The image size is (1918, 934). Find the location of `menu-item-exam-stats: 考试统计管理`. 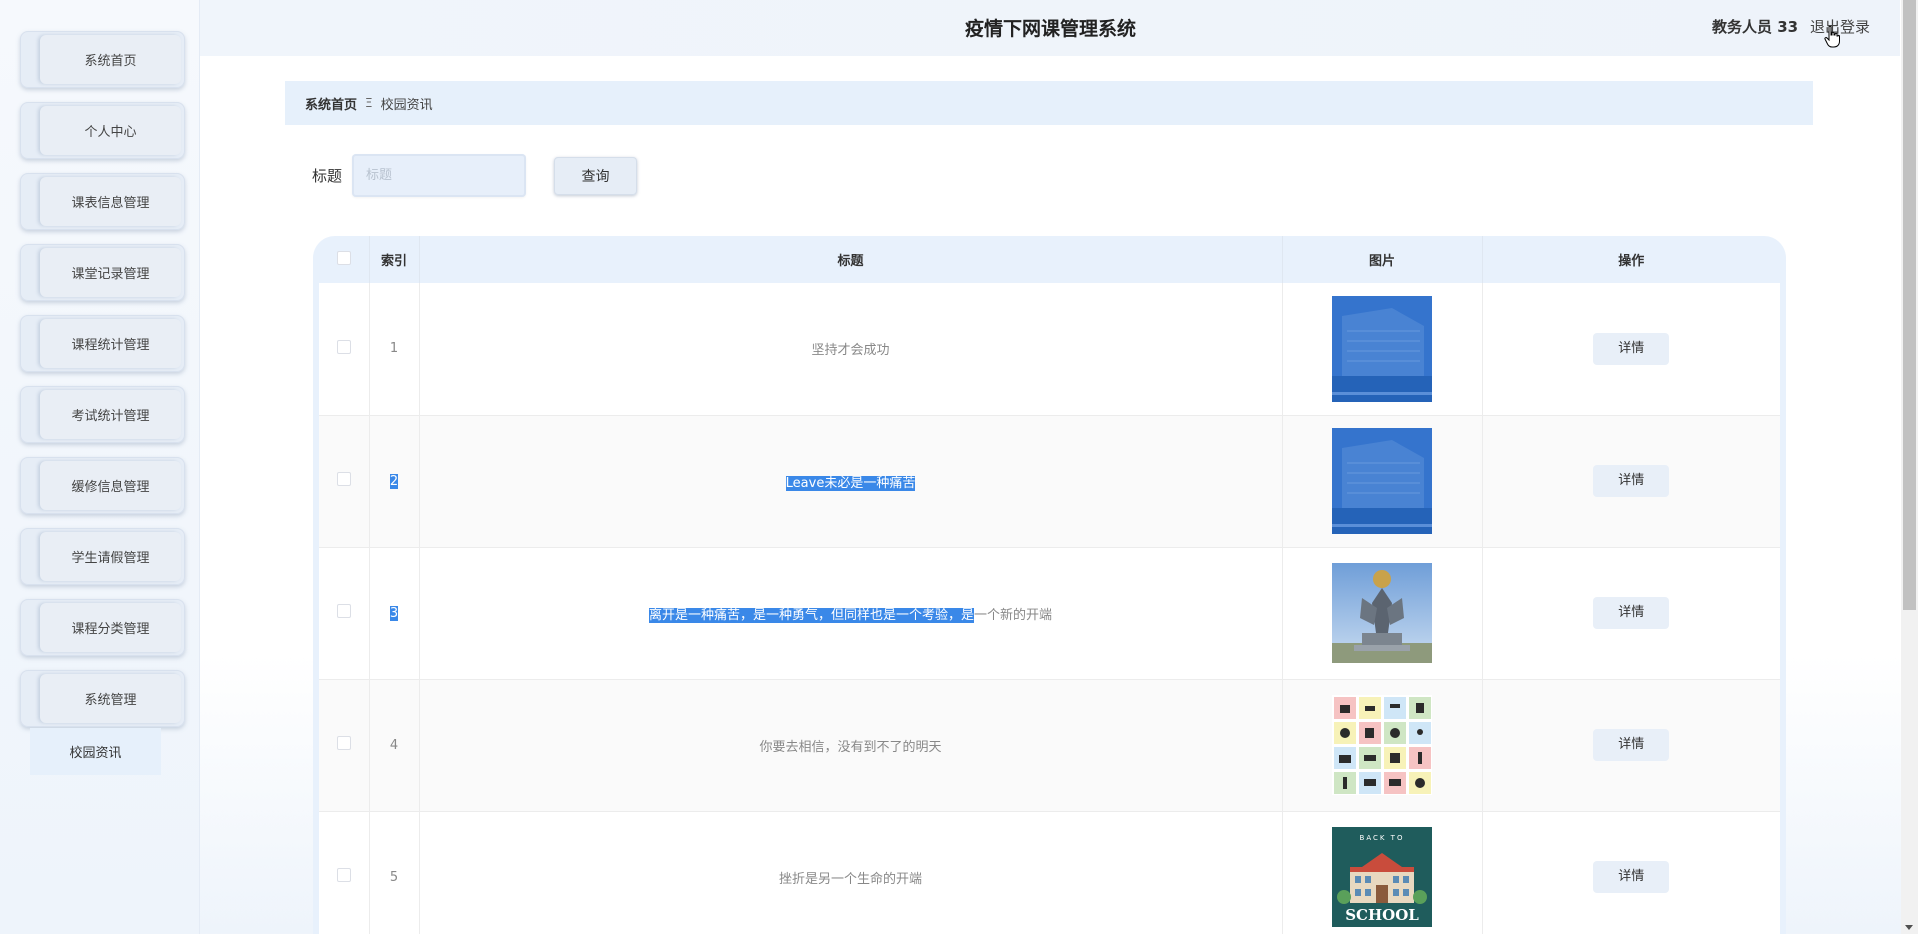

menu-item-exam-stats: 考试统计管理 is located at coordinates (102, 414).